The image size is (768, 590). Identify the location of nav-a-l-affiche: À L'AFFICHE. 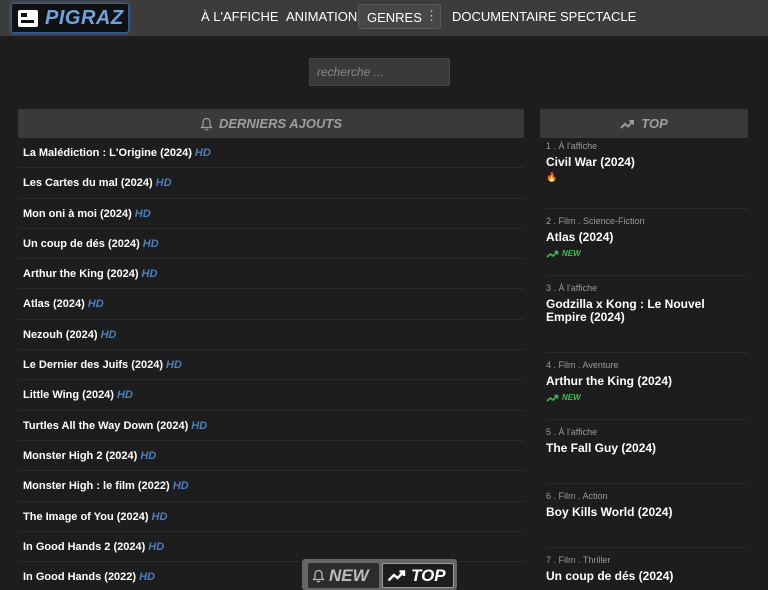
(240, 16).